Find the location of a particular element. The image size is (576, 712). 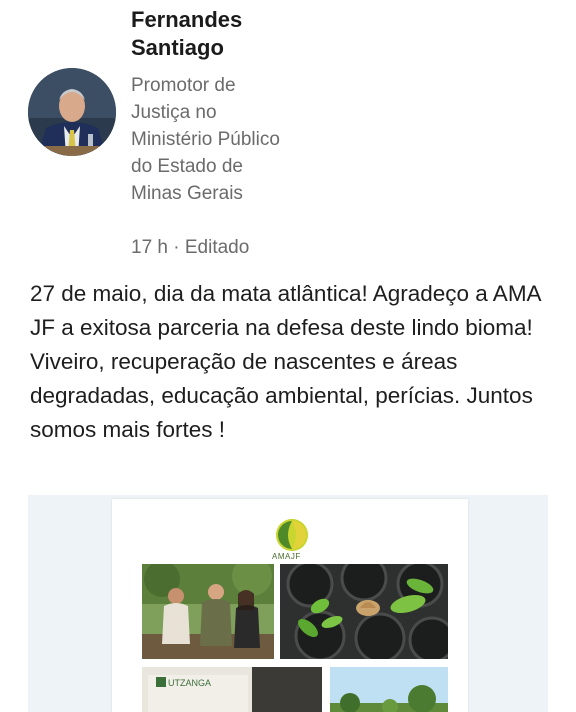

photo-seedlings is located at coordinates (364, 611).